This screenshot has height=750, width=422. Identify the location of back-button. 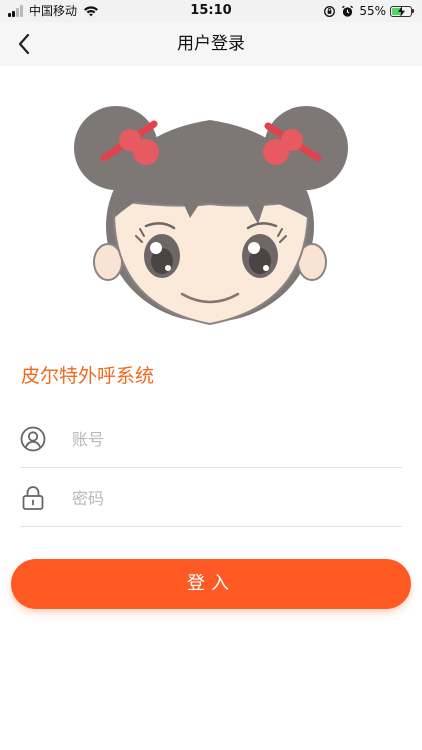
(24, 44).